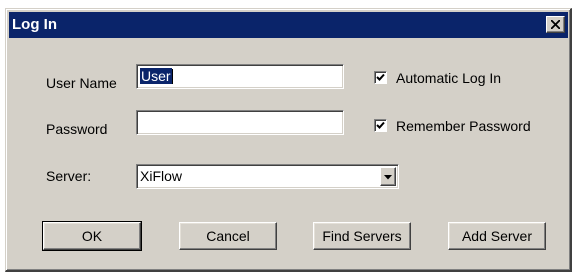 This screenshot has width=577, height=276. What do you see at coordinates (156, 76) in the screenshot?
I see `user-name-value: User` at bounding box center [156, 76].